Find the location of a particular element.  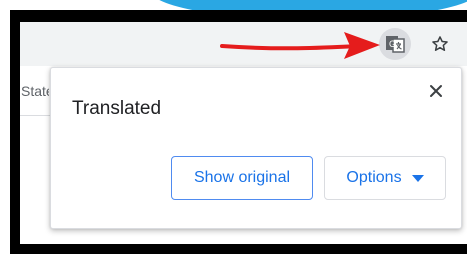

bookmark-button is located at coordinates (440, 44).